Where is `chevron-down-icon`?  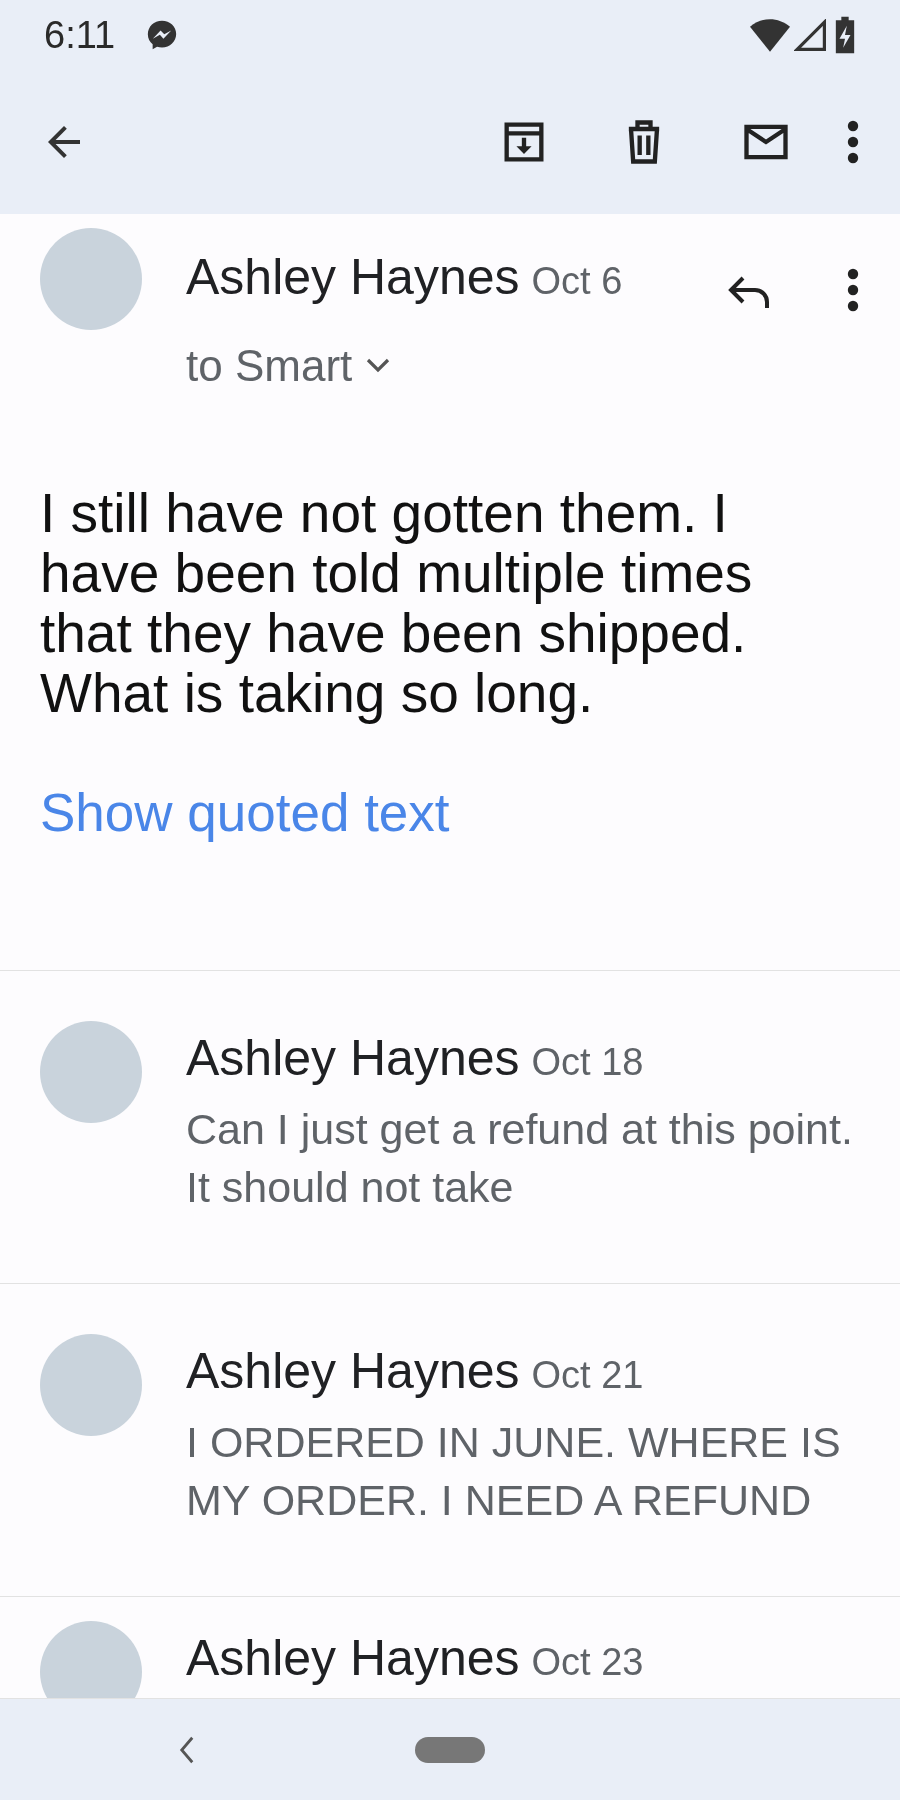 chevron-down-icon is located at coordinates (378, 366).